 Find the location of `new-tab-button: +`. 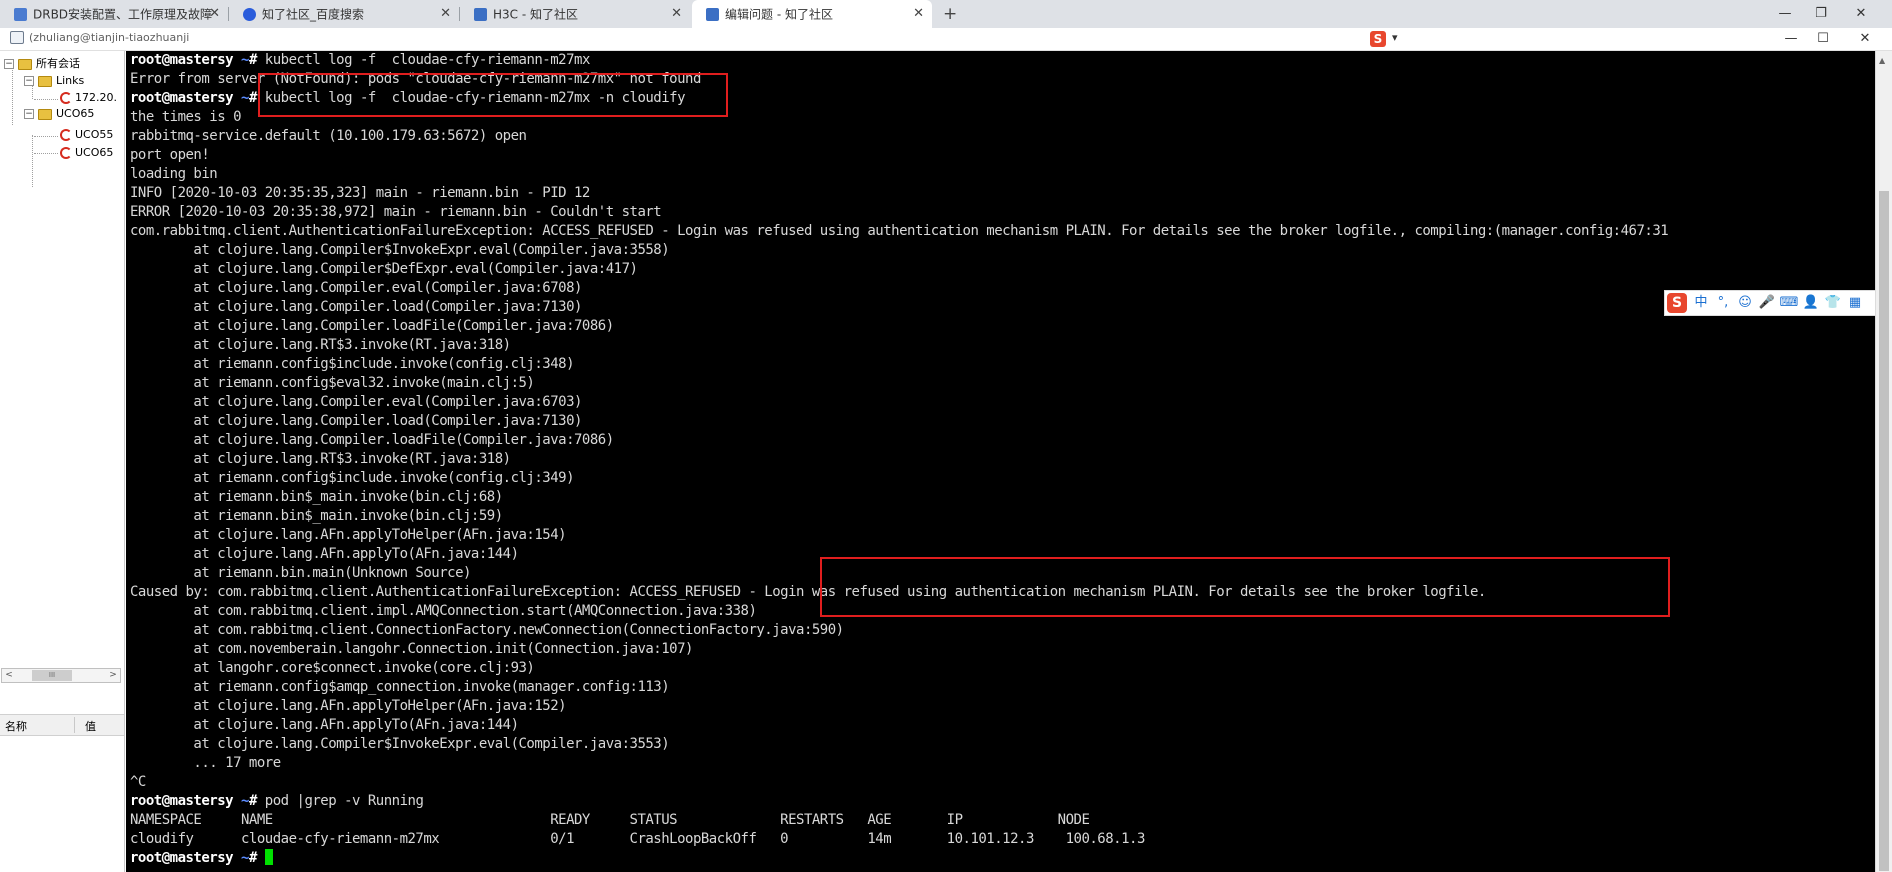

new-tab-button: + is located at coordinates (950, 14).